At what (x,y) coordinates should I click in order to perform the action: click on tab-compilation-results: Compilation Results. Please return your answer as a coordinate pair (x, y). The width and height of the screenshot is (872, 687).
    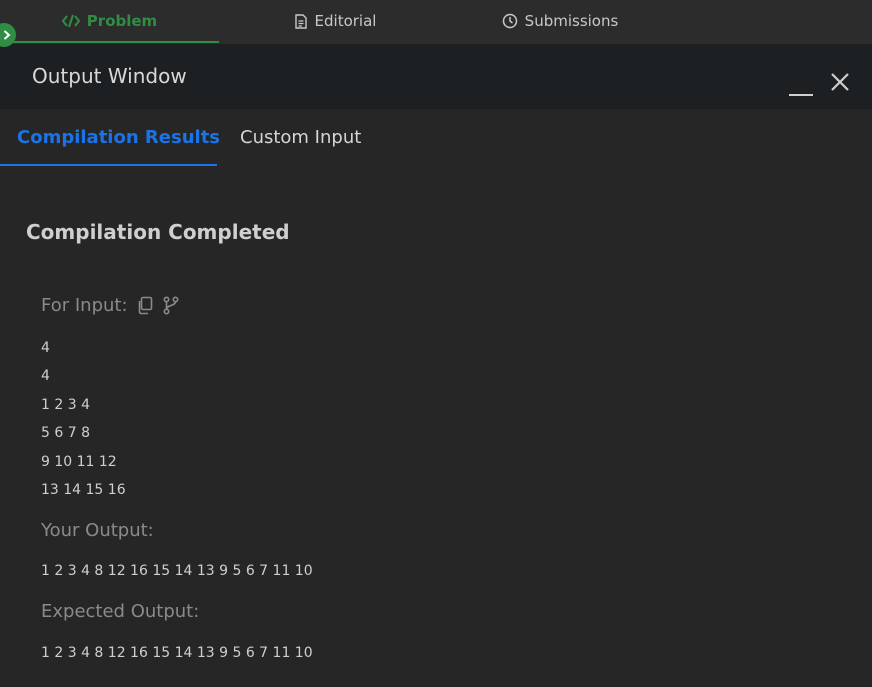
    Looking at the image, I should click on (118, 137).